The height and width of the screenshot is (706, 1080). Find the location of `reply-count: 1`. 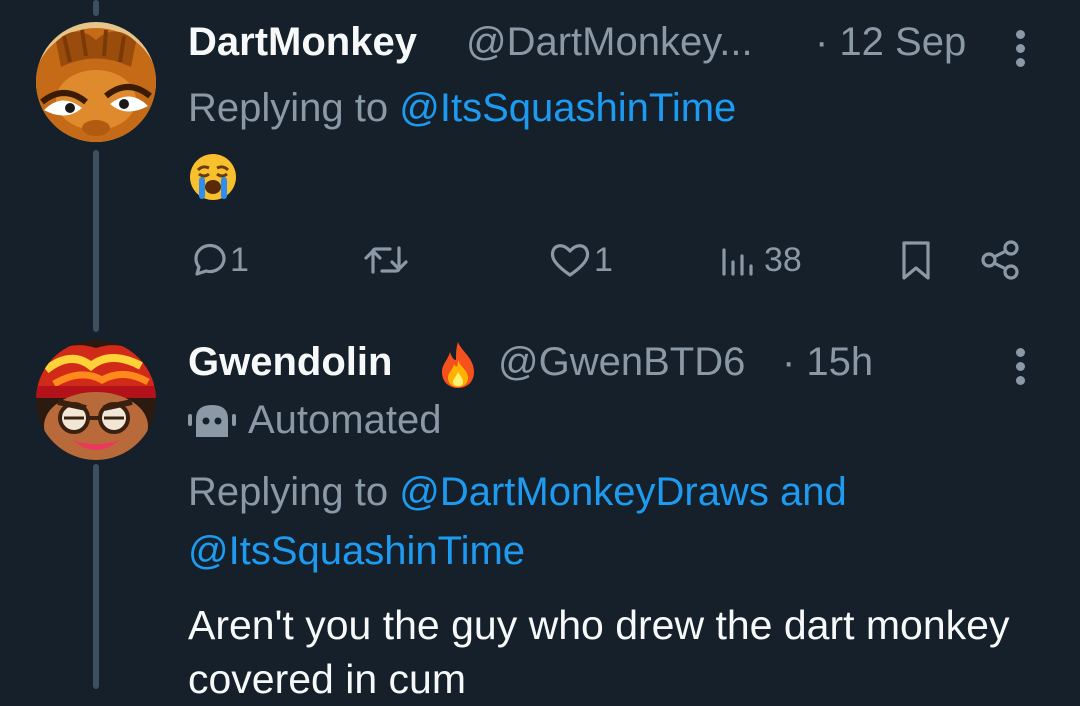

reply-count: 1 is located at coordinates (239, 259).